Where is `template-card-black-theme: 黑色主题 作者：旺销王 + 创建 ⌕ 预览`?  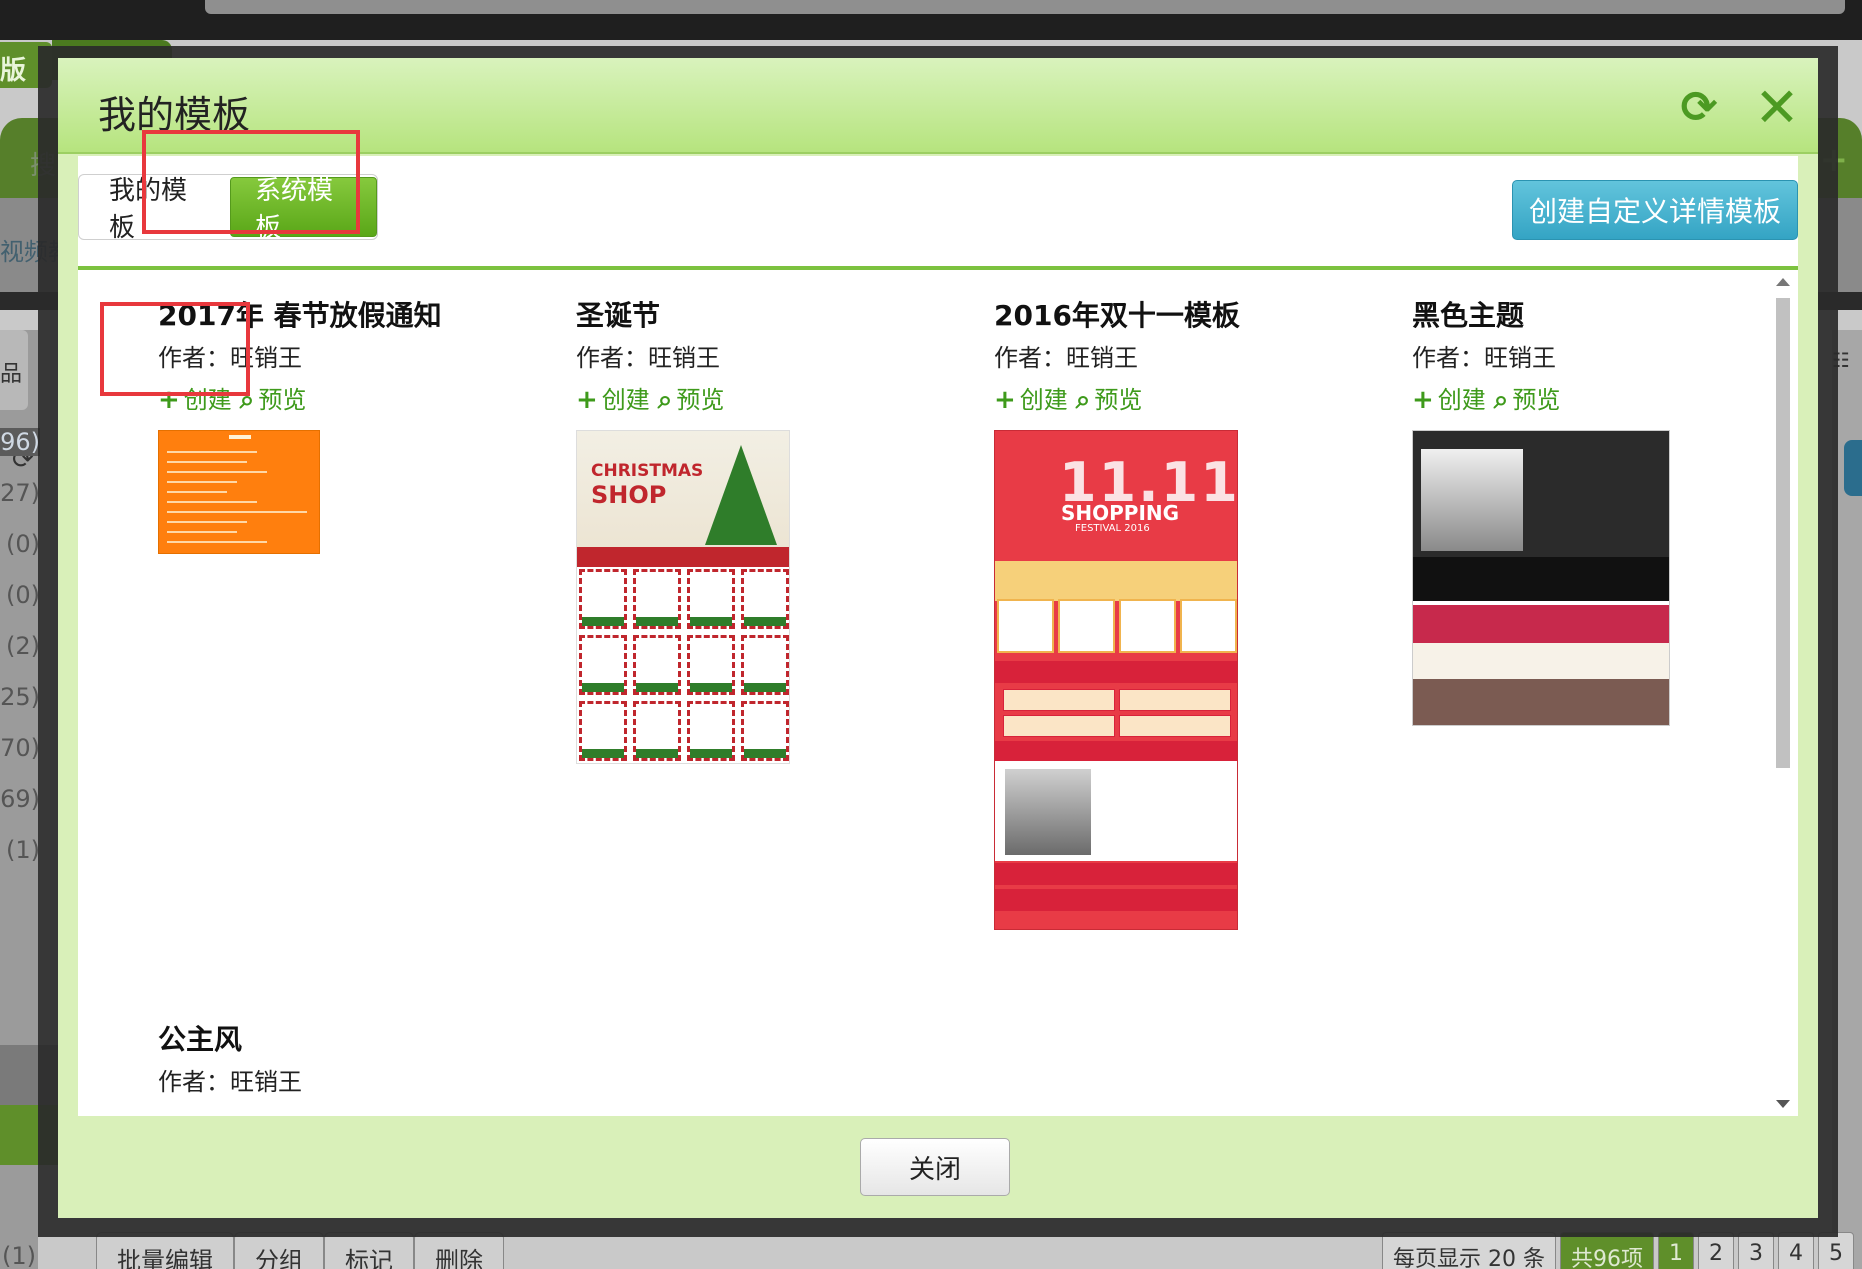
template-card-black-theme: 黑色主题 作者：旺销王 + 创建 ⌕ 预览 is located at coordinates (1588, 510).